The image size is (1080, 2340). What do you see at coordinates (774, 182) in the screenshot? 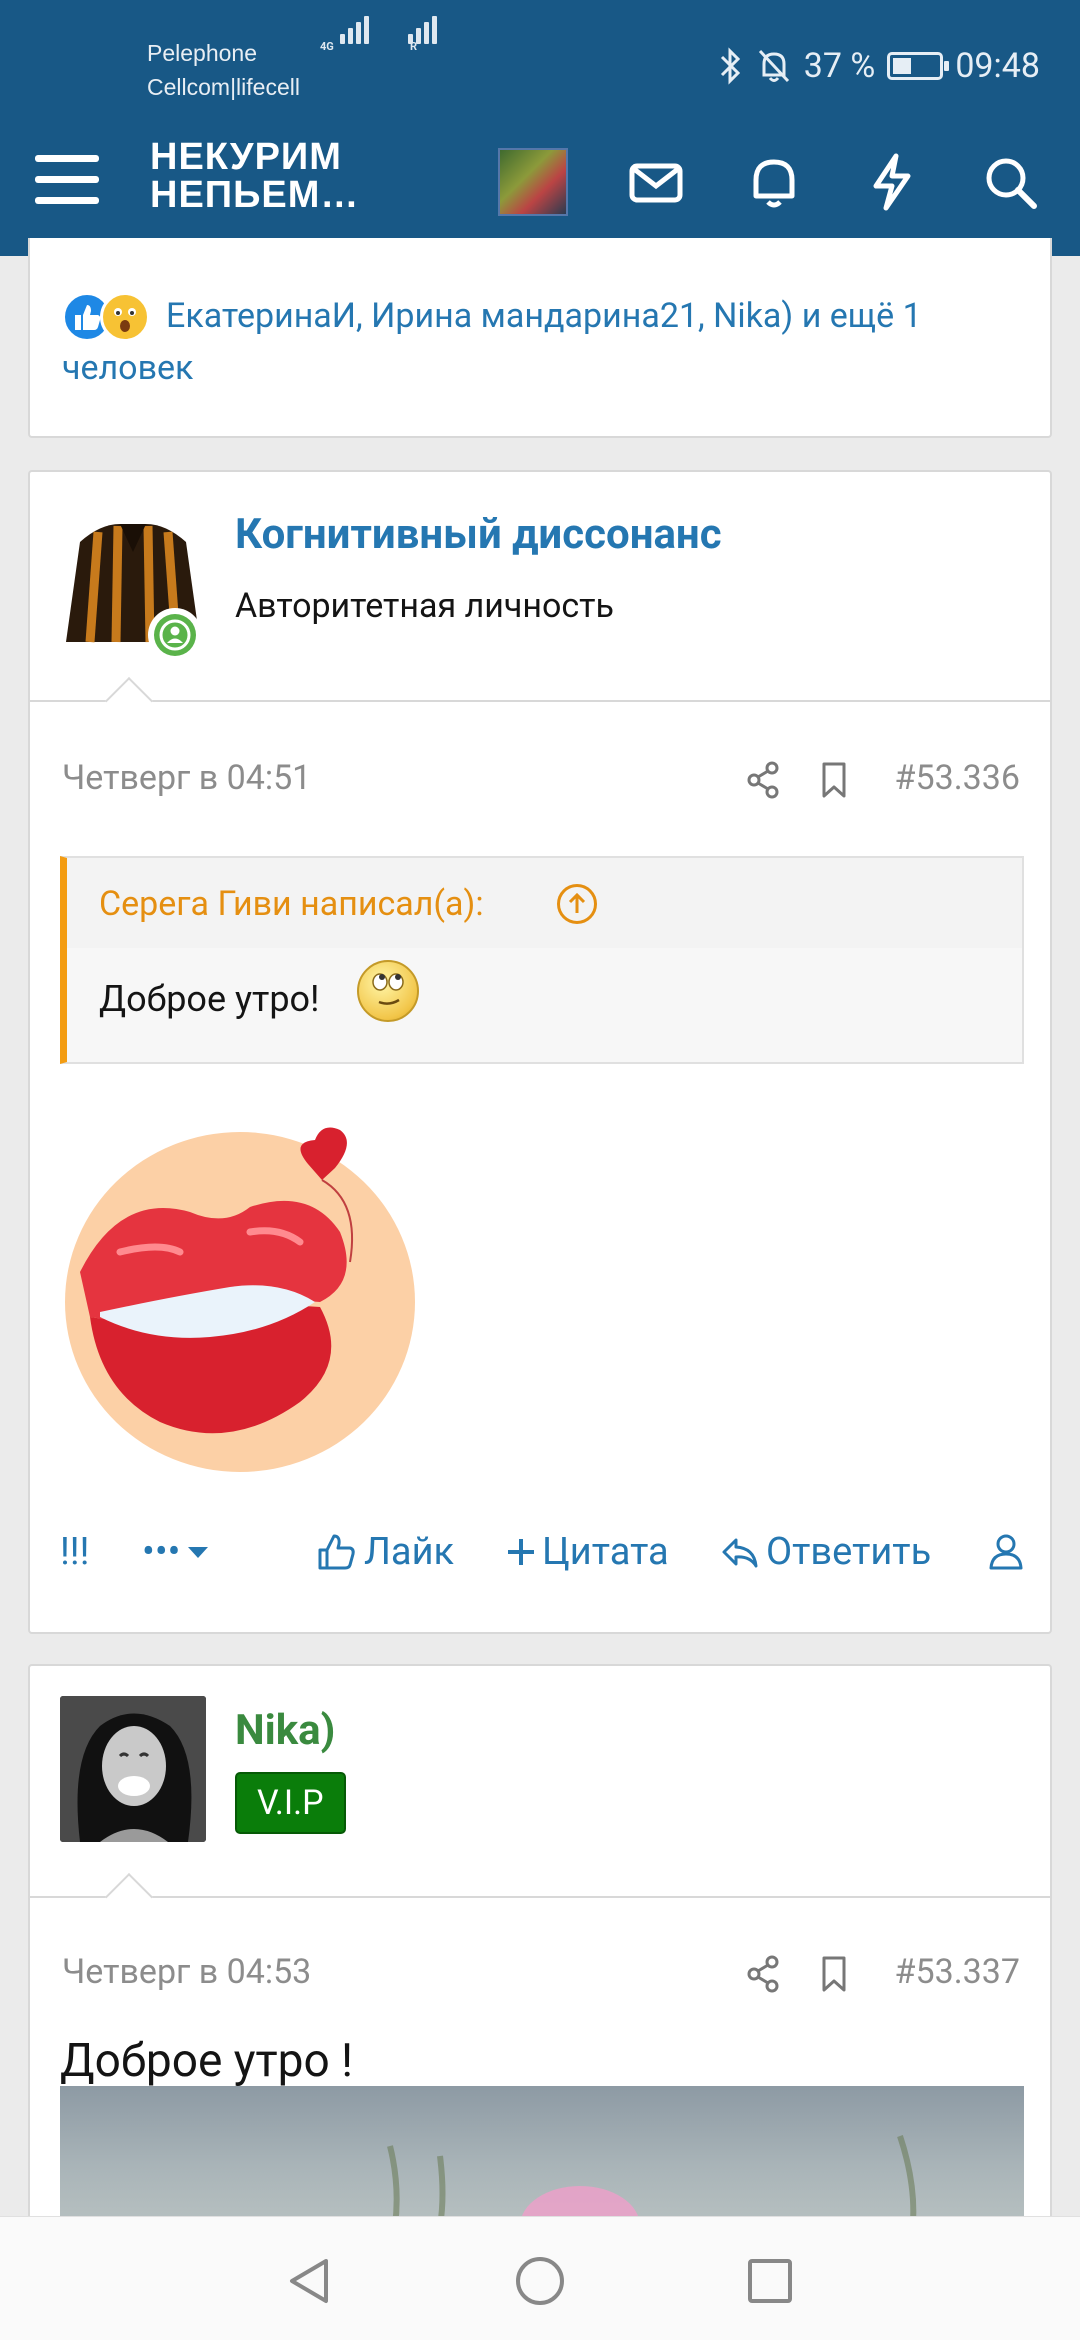
I see `bell-icon` at bounding box center [774, 182].